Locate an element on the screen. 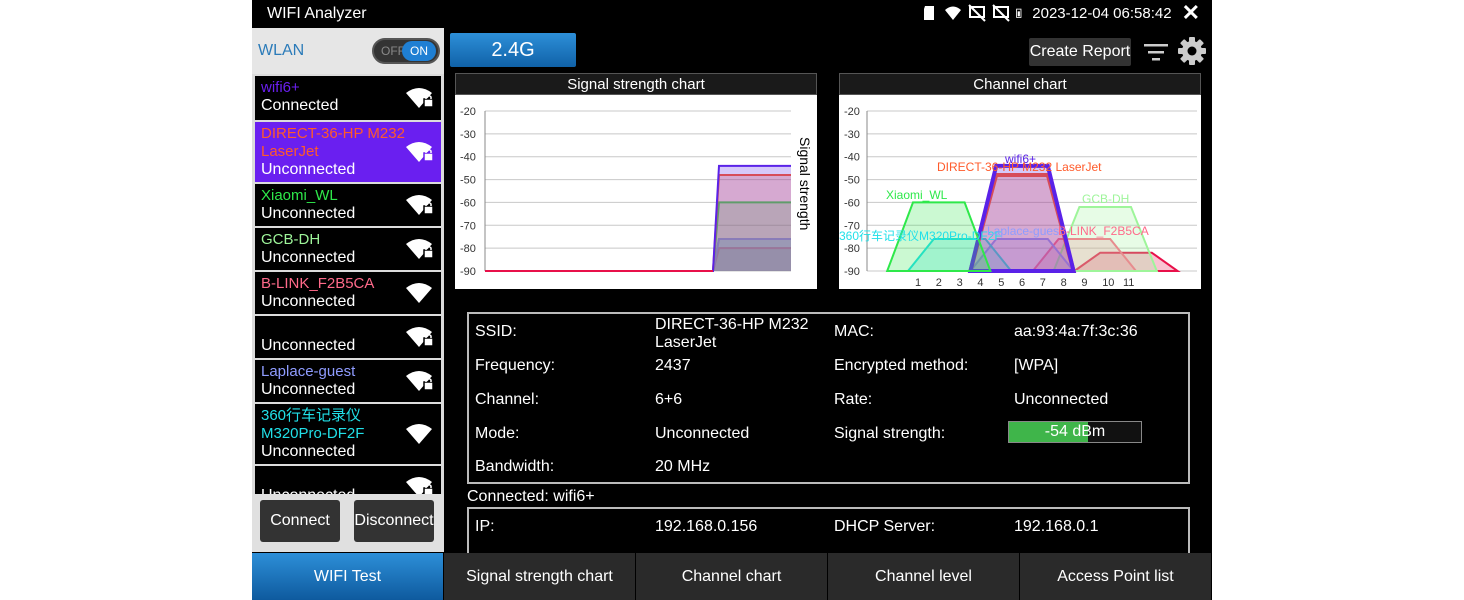  wifi-list-item: B-LINK_F2B5CA Unconnected is located at coordinates (348, 293).